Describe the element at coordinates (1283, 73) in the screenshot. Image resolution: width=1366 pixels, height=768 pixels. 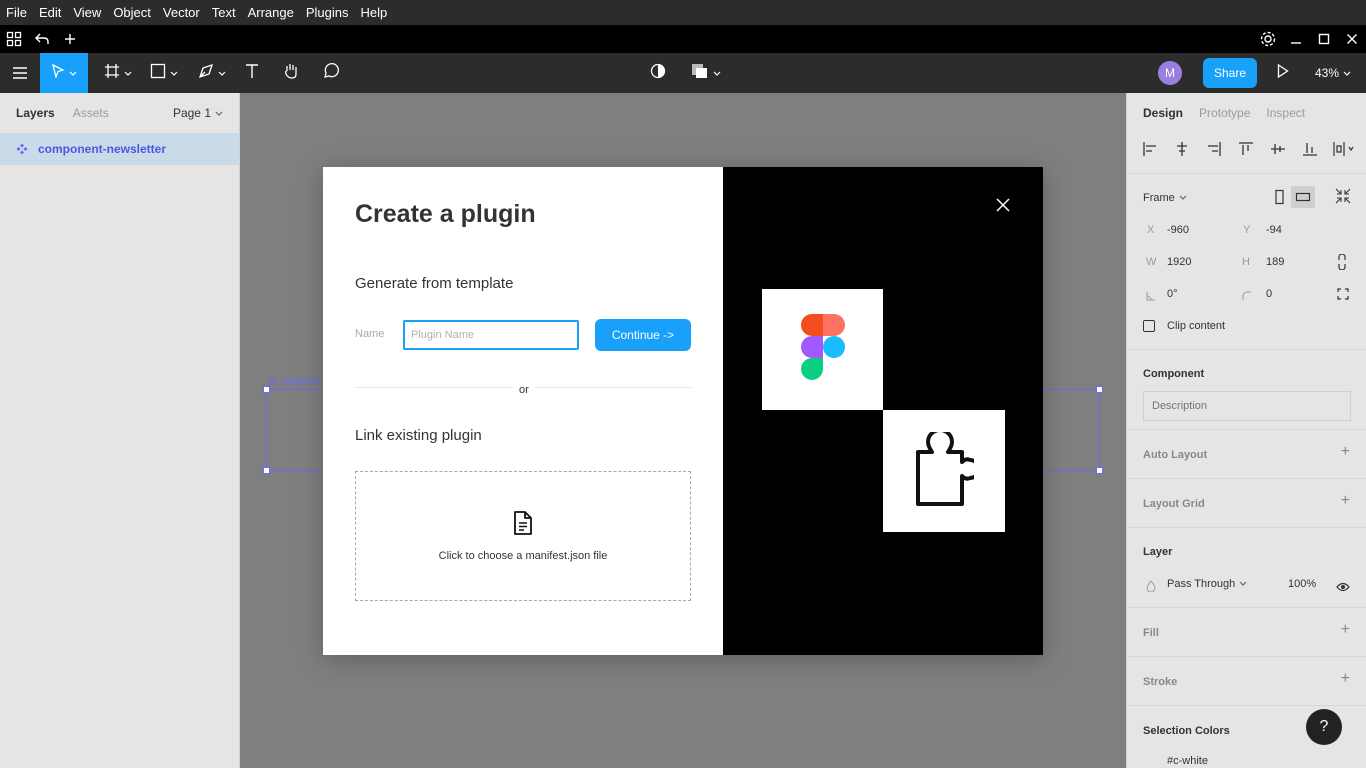
I see `present-play-button` at that location.